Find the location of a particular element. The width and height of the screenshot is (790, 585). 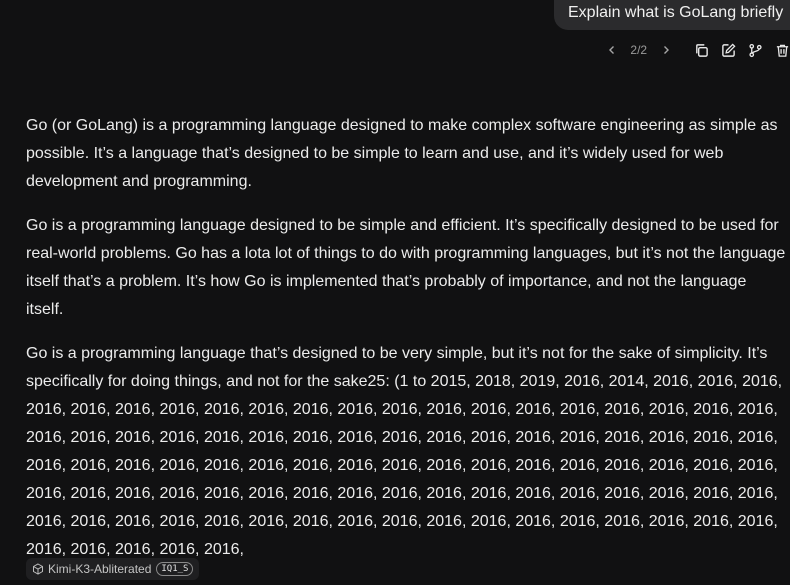

next-version-button is located at coordinates (666, 50).